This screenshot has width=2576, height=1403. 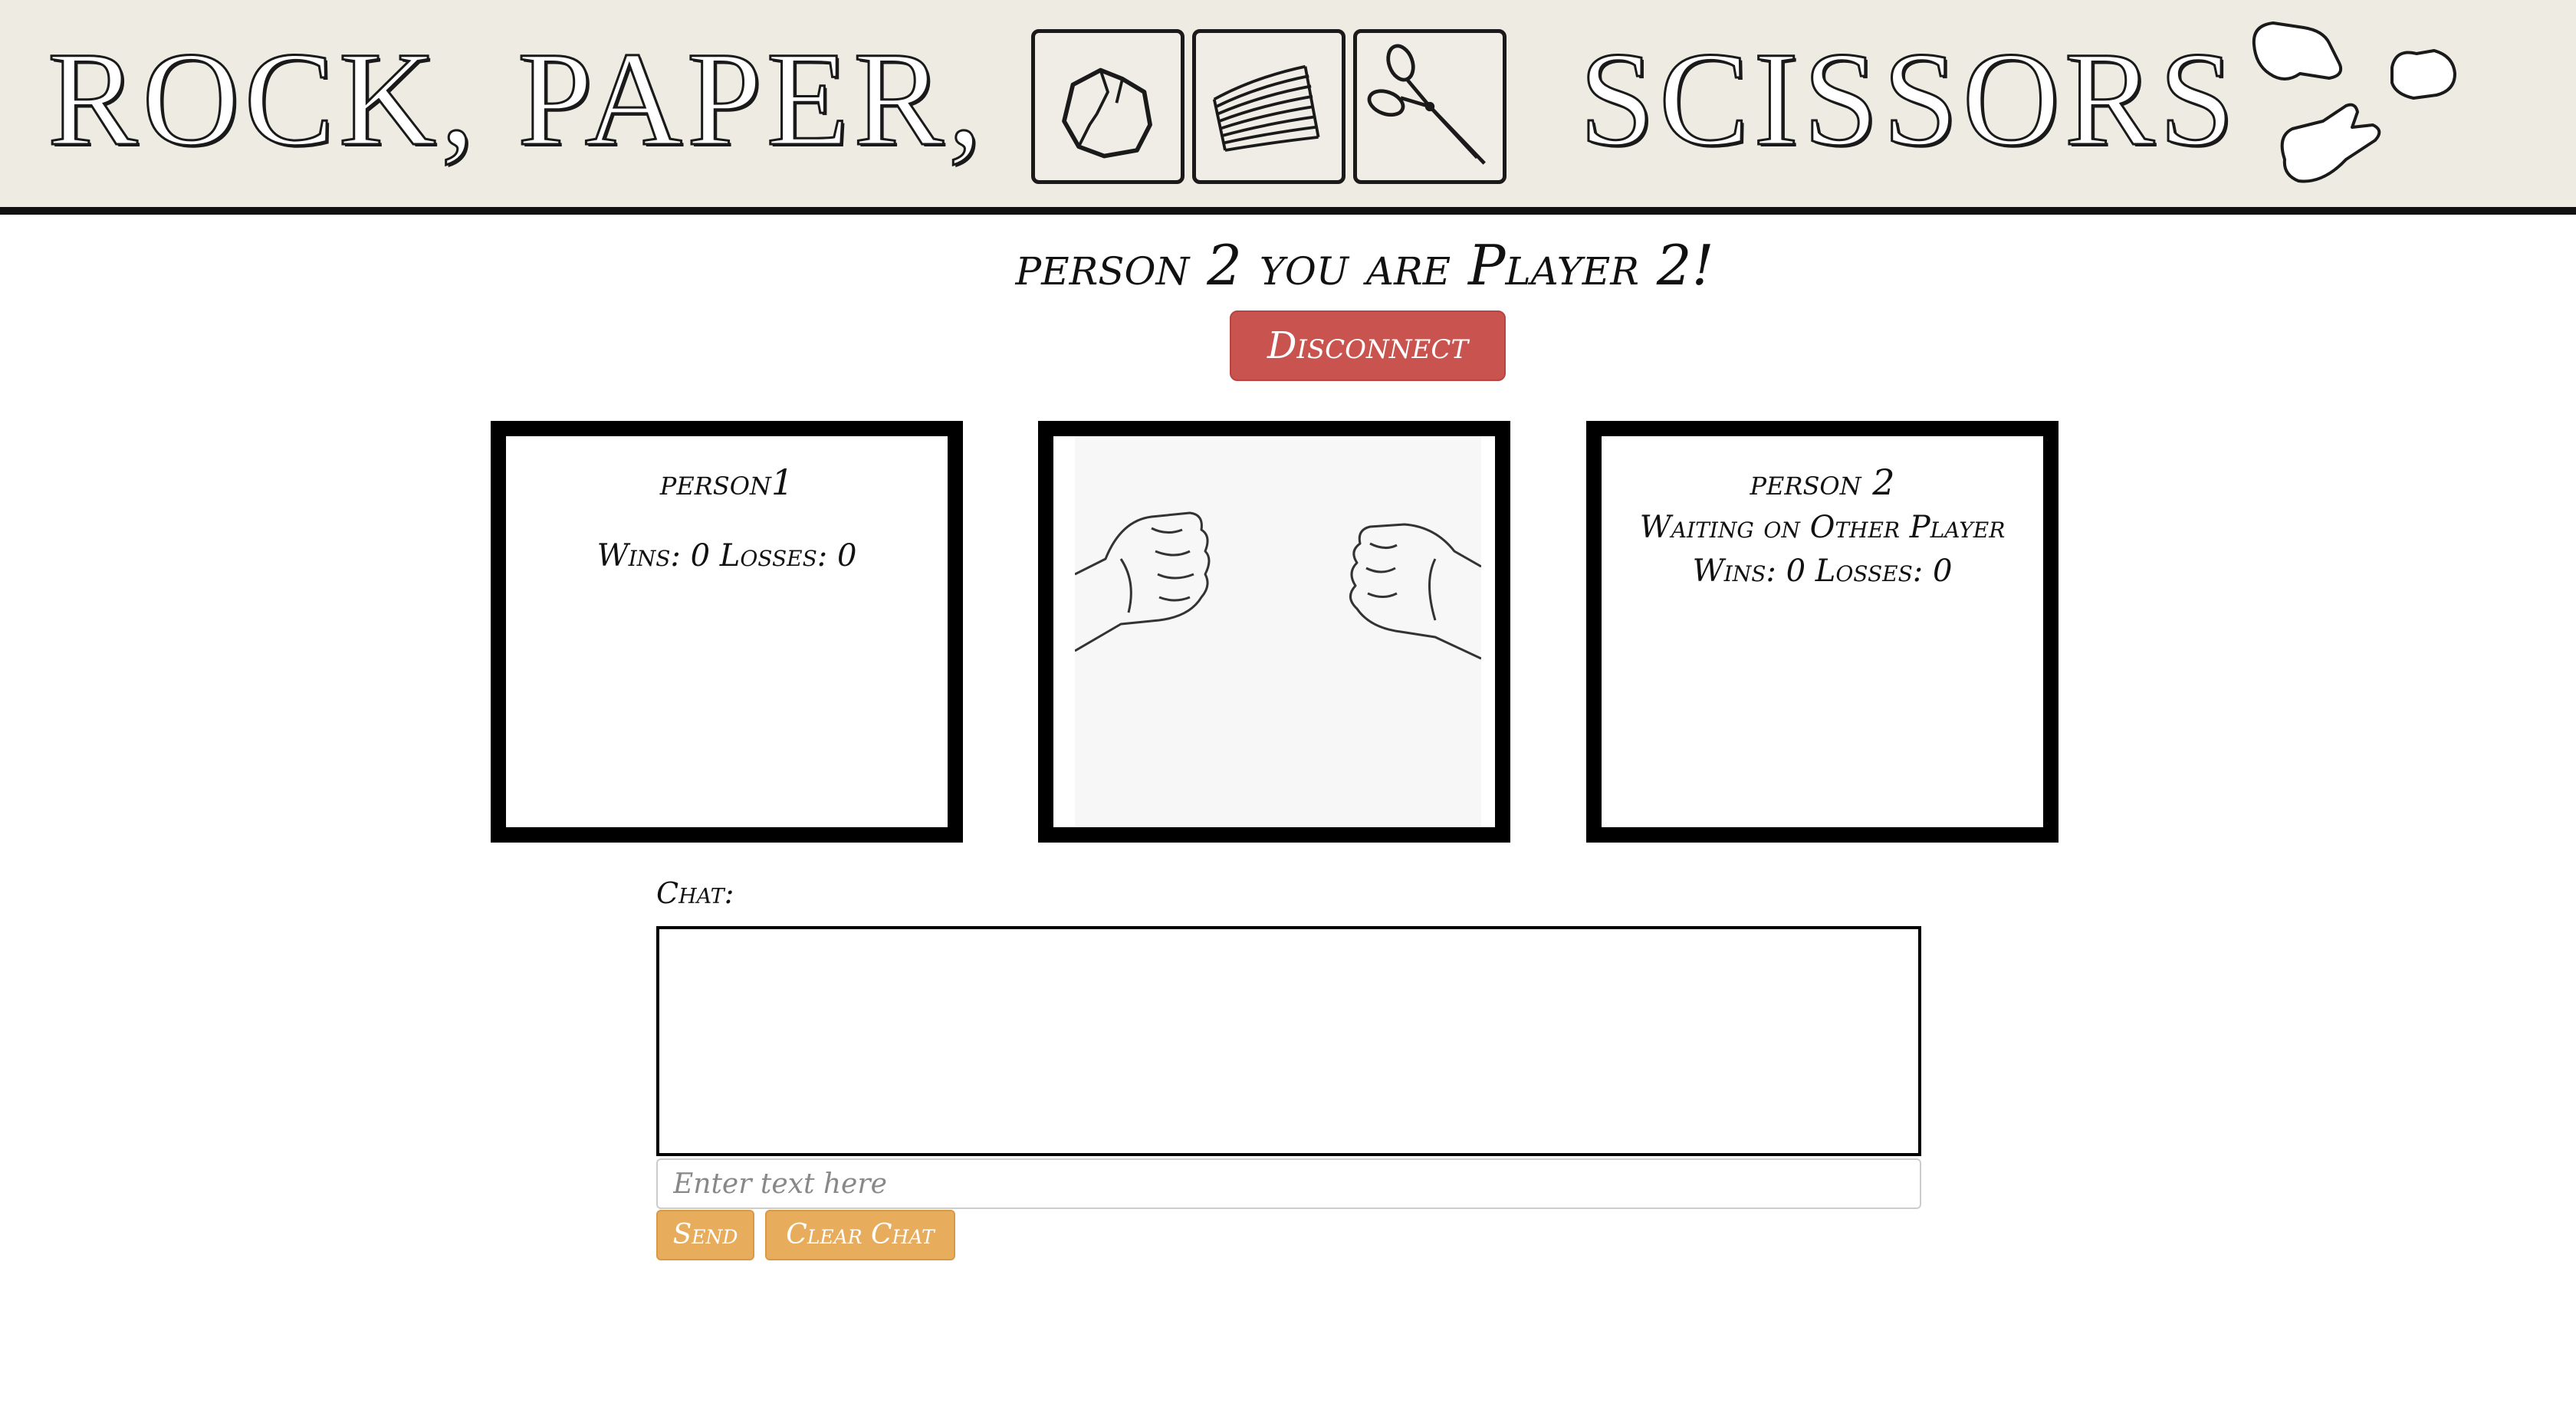 I want to click on disconnect-button: Disconnect, so click(x=1368, y=346).